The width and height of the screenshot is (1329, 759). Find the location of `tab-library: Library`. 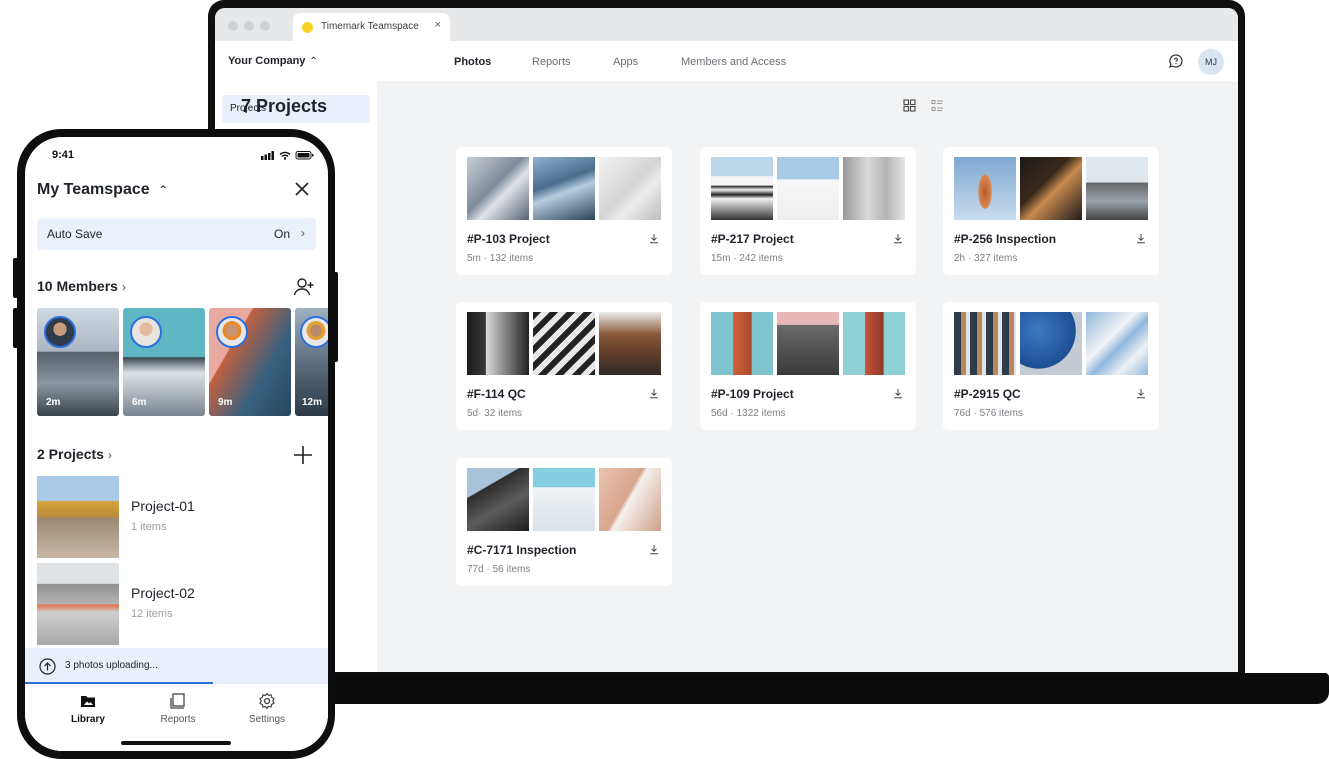

tab-library: Library is located at coordinates (88, 708).